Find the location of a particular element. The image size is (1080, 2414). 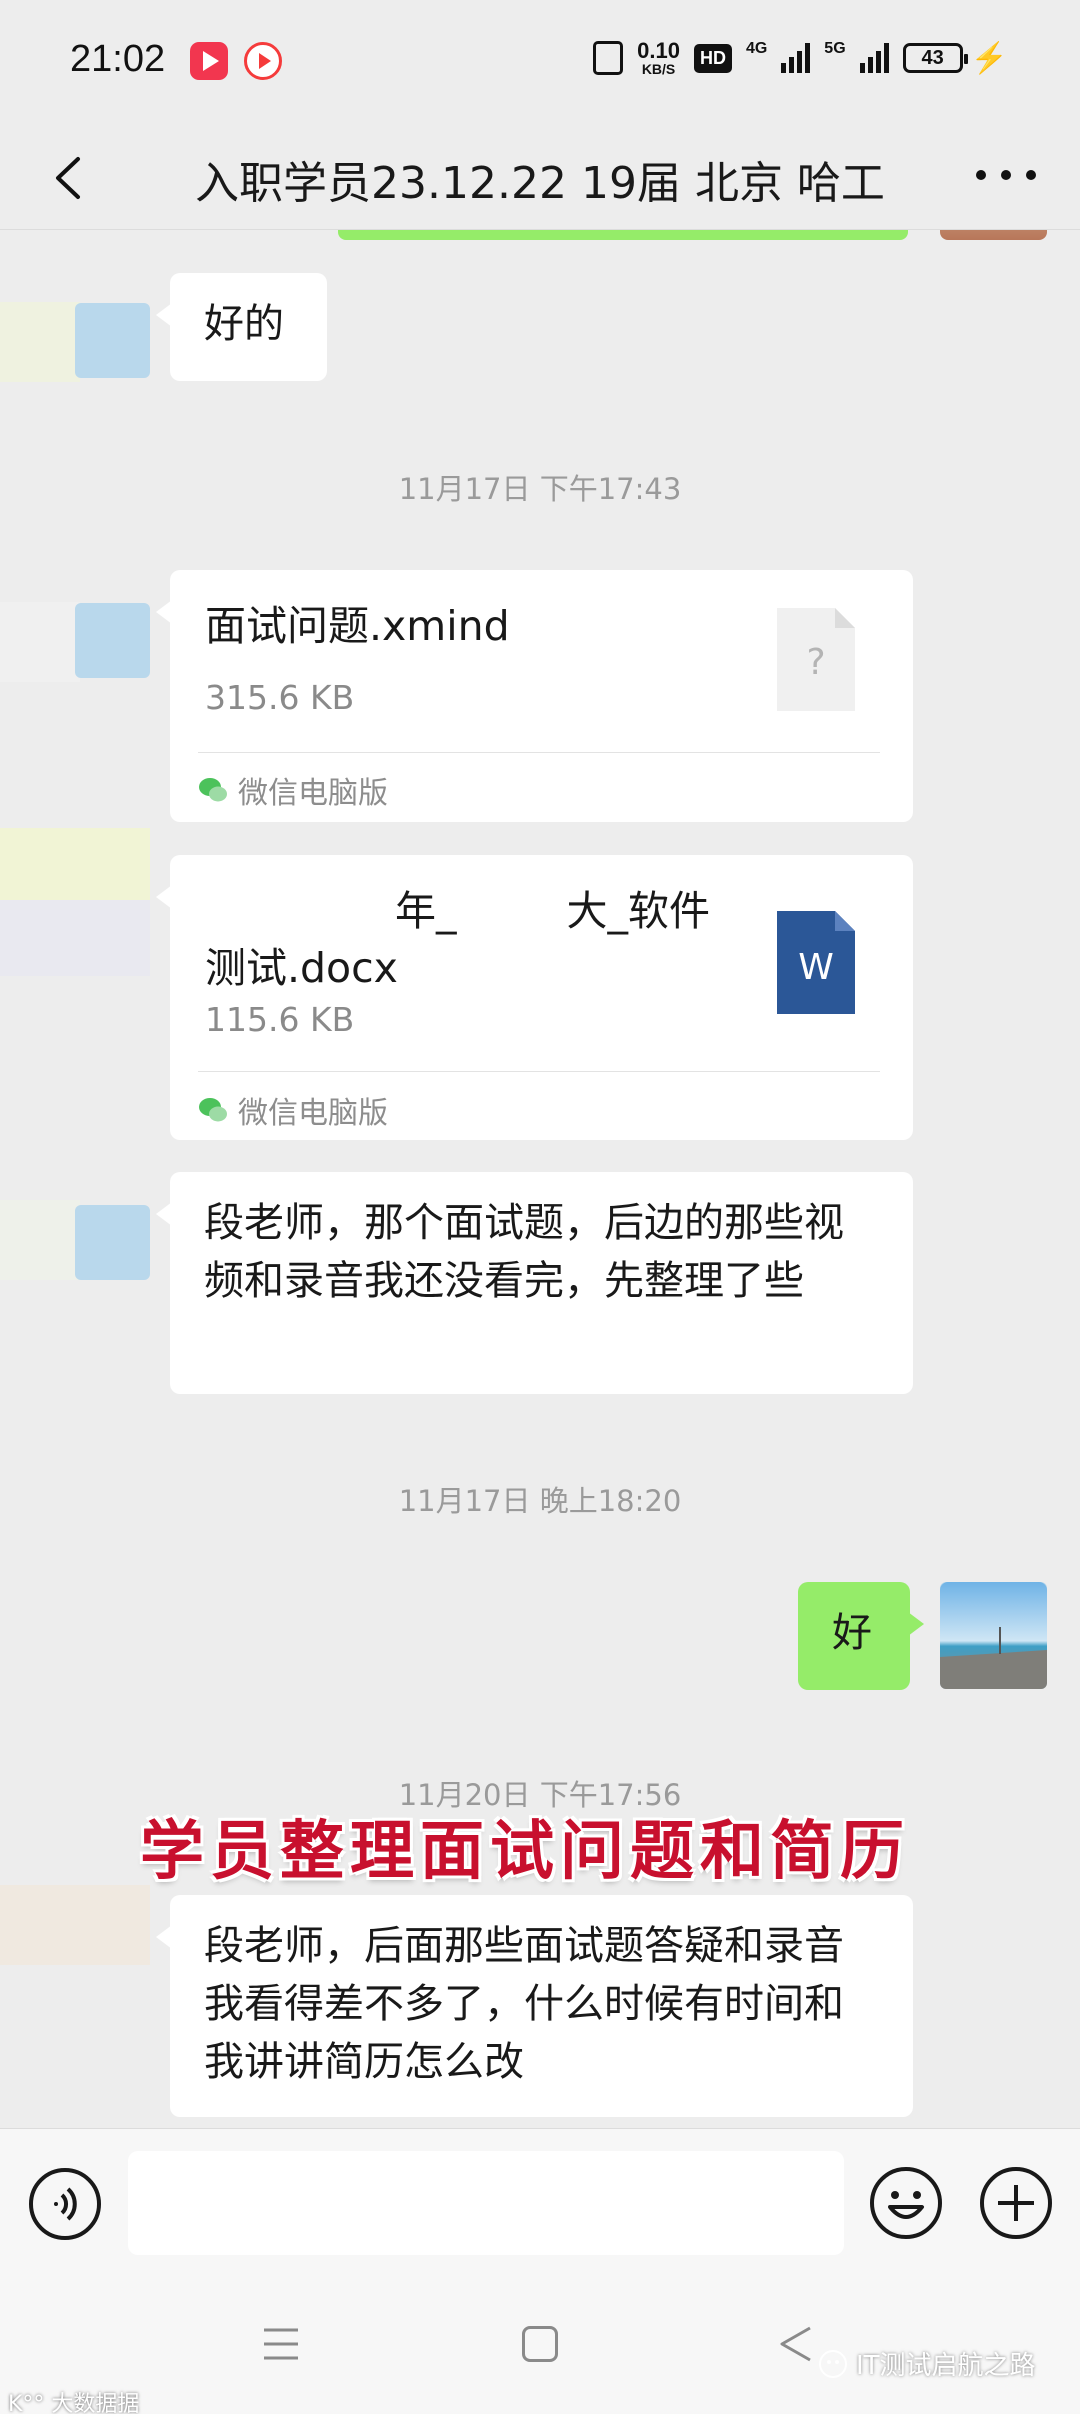

chat-title: 入职学员23.12.22 19届 北京 哈工 is located at coordinates (540, 183).